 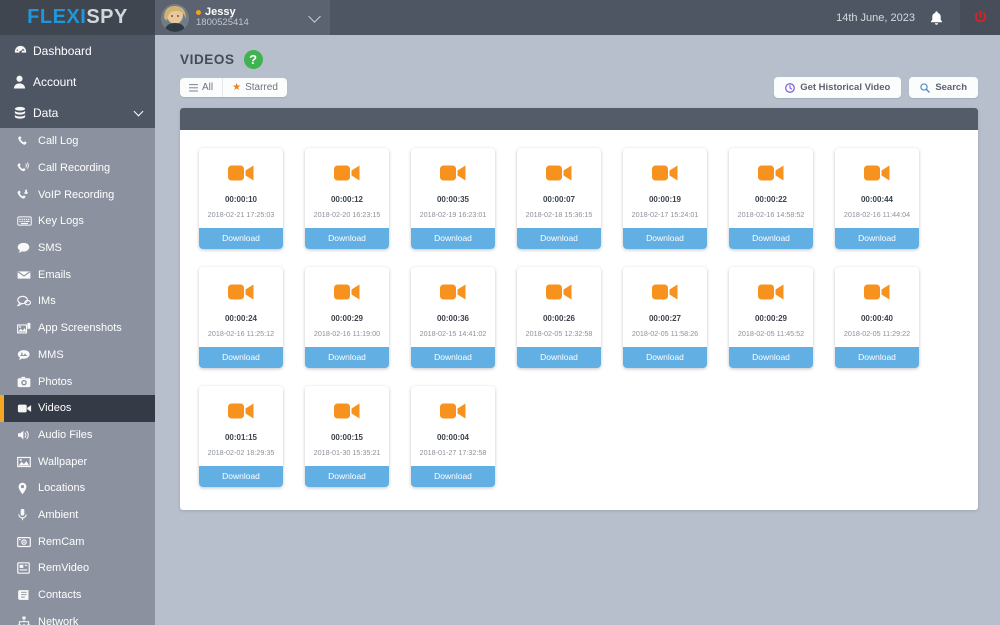 What do you see at coordinates (944, 18) in the screenshot?
I see `bell-icon` at bounding box center [944, 18].